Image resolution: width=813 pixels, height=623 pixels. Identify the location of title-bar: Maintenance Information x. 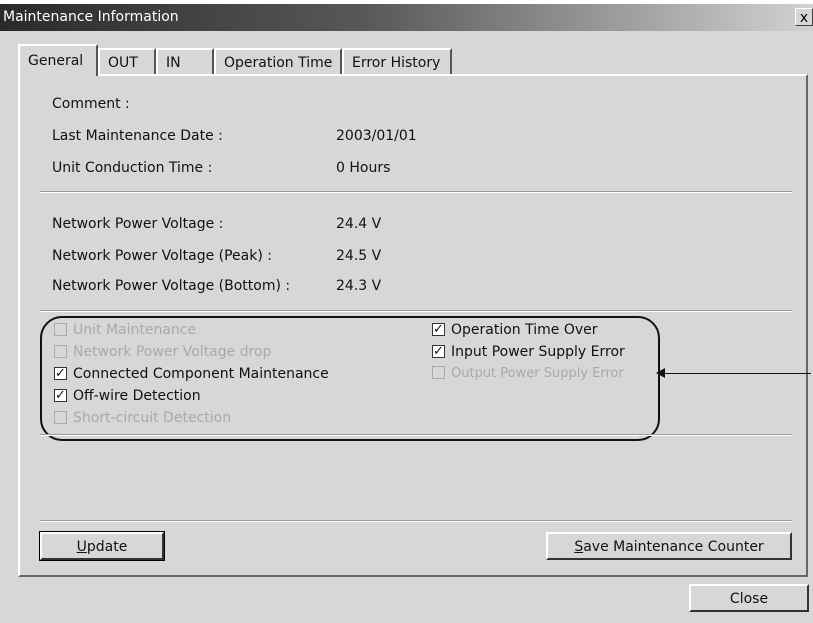
(406, 17).